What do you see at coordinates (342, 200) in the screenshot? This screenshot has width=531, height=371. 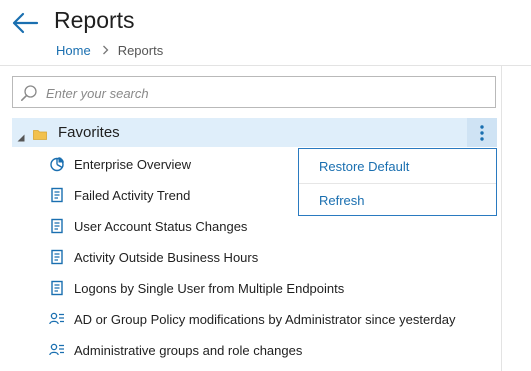 I see `menu-item-label: Refresh` at bounding box center [342, 200].